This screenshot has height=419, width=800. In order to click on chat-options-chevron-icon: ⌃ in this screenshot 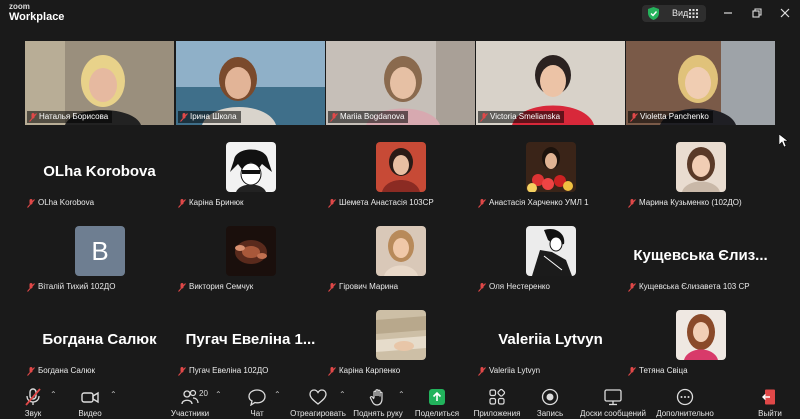, I will do `click(277, 394)`.